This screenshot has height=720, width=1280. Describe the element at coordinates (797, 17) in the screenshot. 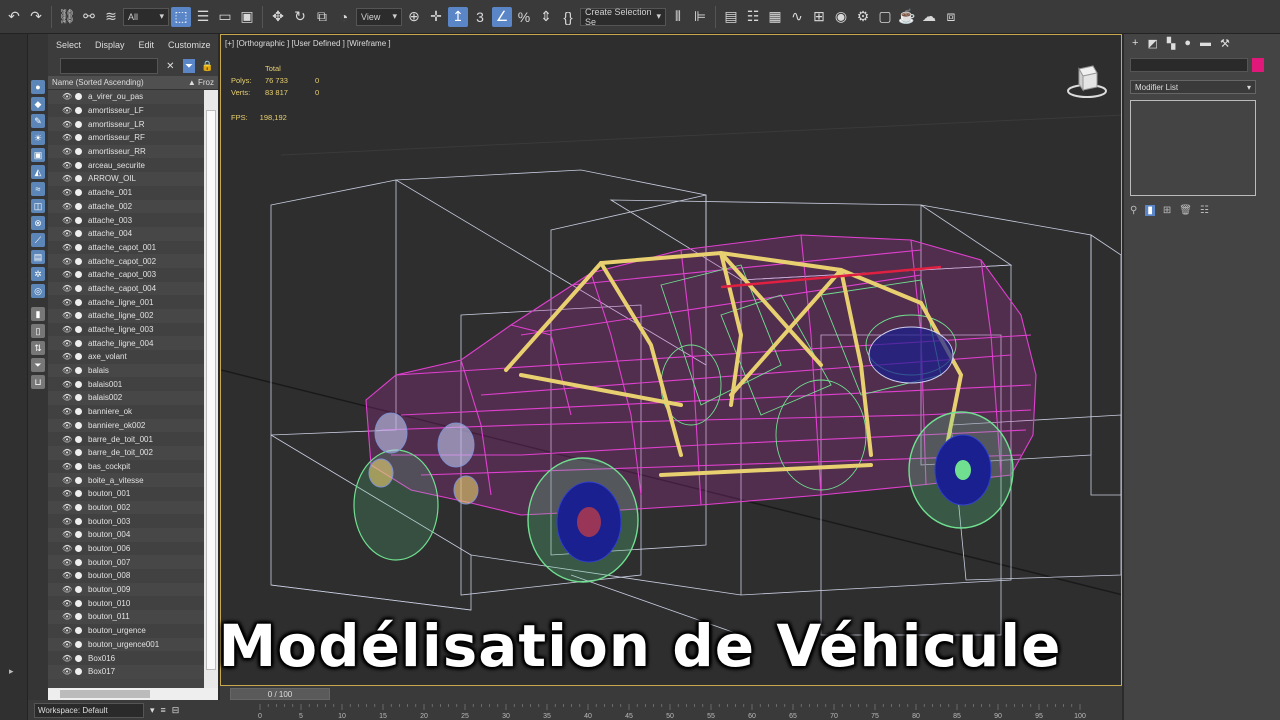

I see `curve-editor-icon: ∿` at that location.